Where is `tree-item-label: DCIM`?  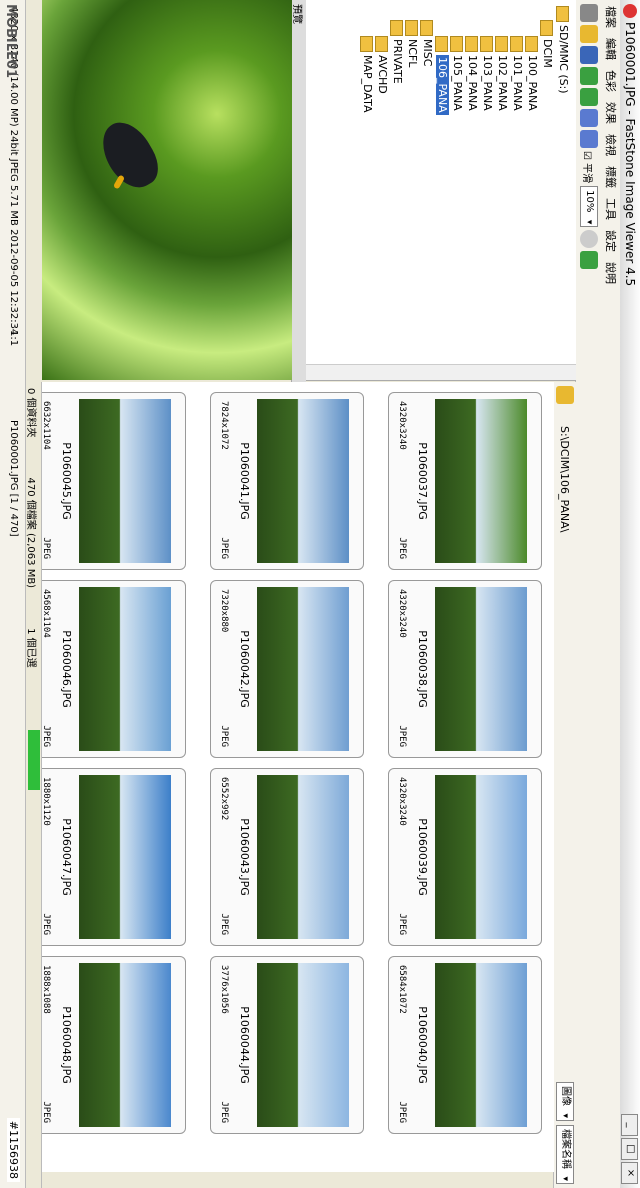 tree-item-label: DCIM is located at coordinates (547, 53).